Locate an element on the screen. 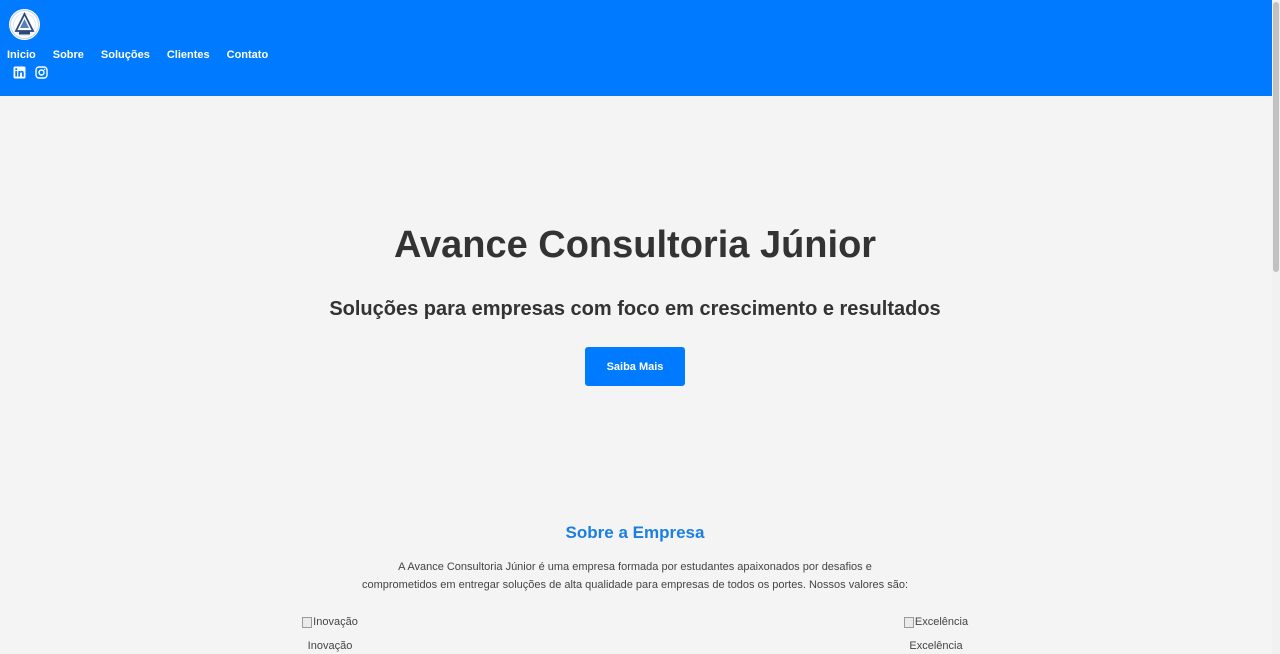 This screenshot has width=1280, height=654. nav-link-clientes: Clientes is located at coordinates (188, 56).